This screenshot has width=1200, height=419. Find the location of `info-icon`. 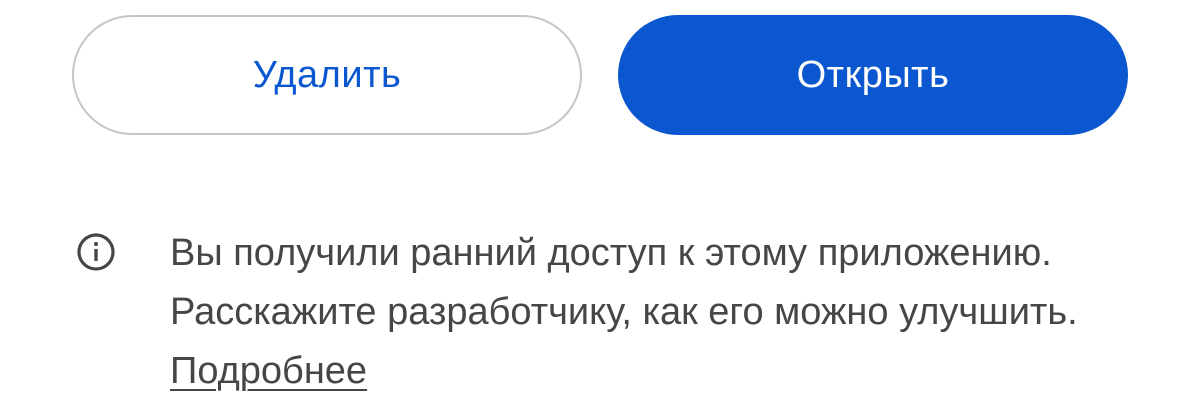

info-icon is located at coordinates (96, 252).